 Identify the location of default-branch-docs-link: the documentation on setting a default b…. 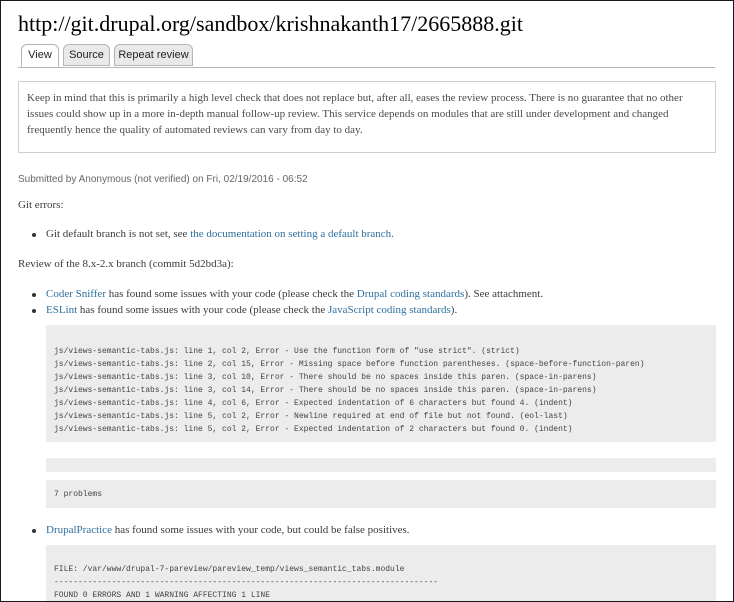
(292, 234).